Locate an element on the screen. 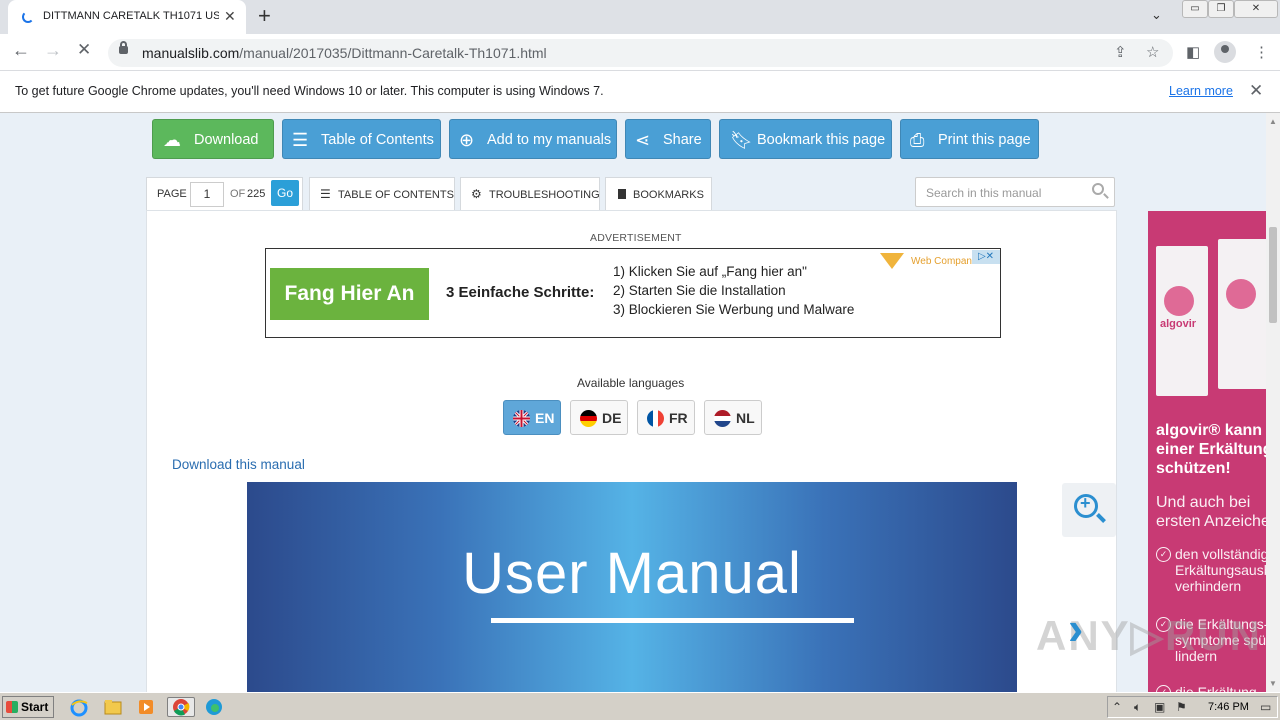 The image size is (1280, 720). share-button: ⋖ Share is located at coordinates (668, 139).